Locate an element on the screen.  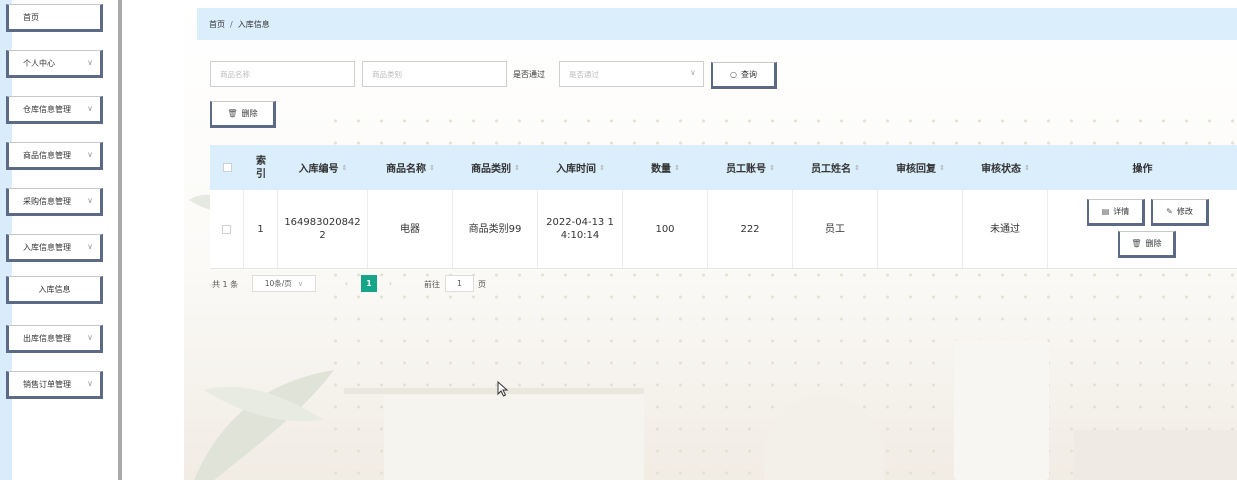
row-reply is located at coordinates (920, 229).